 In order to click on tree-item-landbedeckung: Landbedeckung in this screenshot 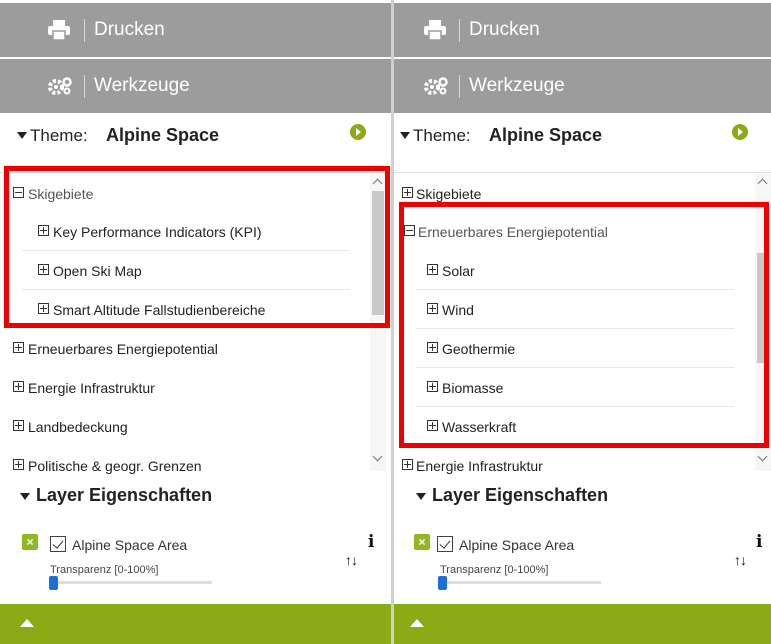, I will do `click(185, 427)`.